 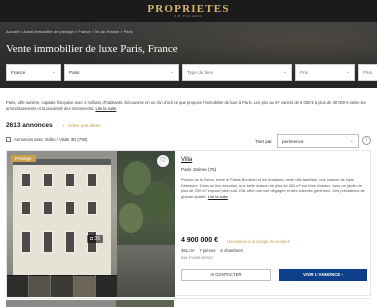 I want to click on next-listing-photo-secondary, so click(x=145, y=303).